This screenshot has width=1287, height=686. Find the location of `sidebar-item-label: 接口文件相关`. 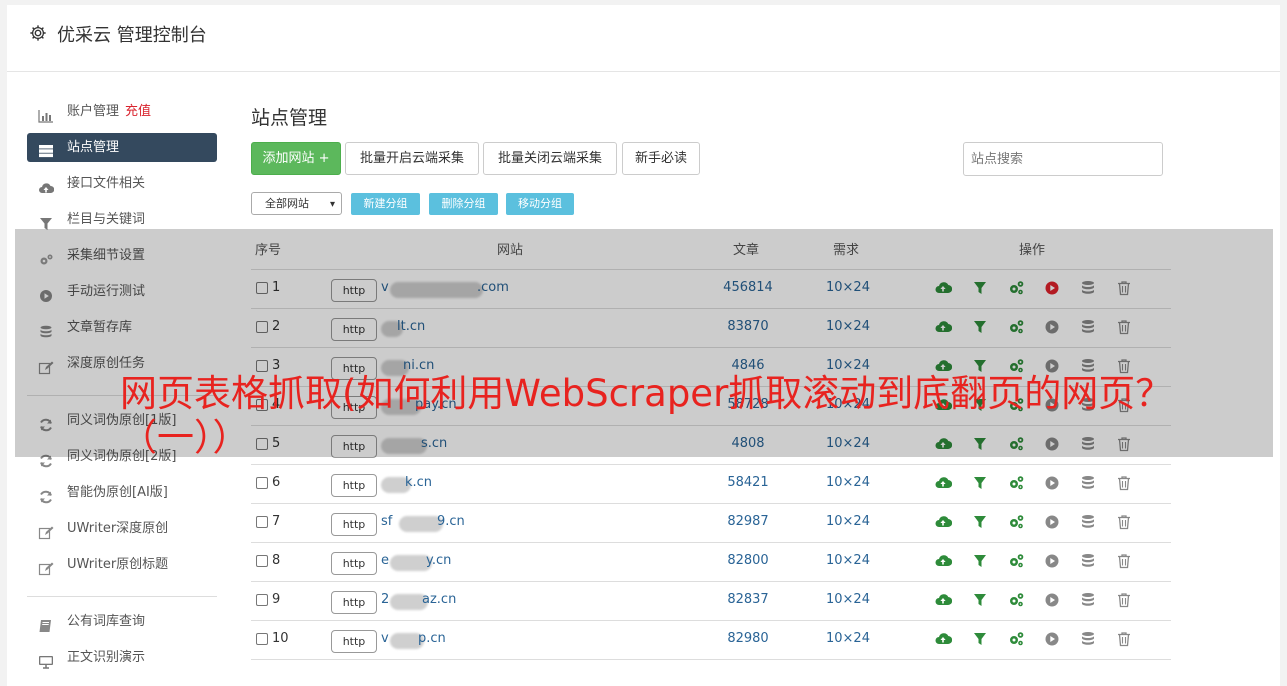

sidebar-item-label: 接口文件相关 is located at coordinates (106, 183).